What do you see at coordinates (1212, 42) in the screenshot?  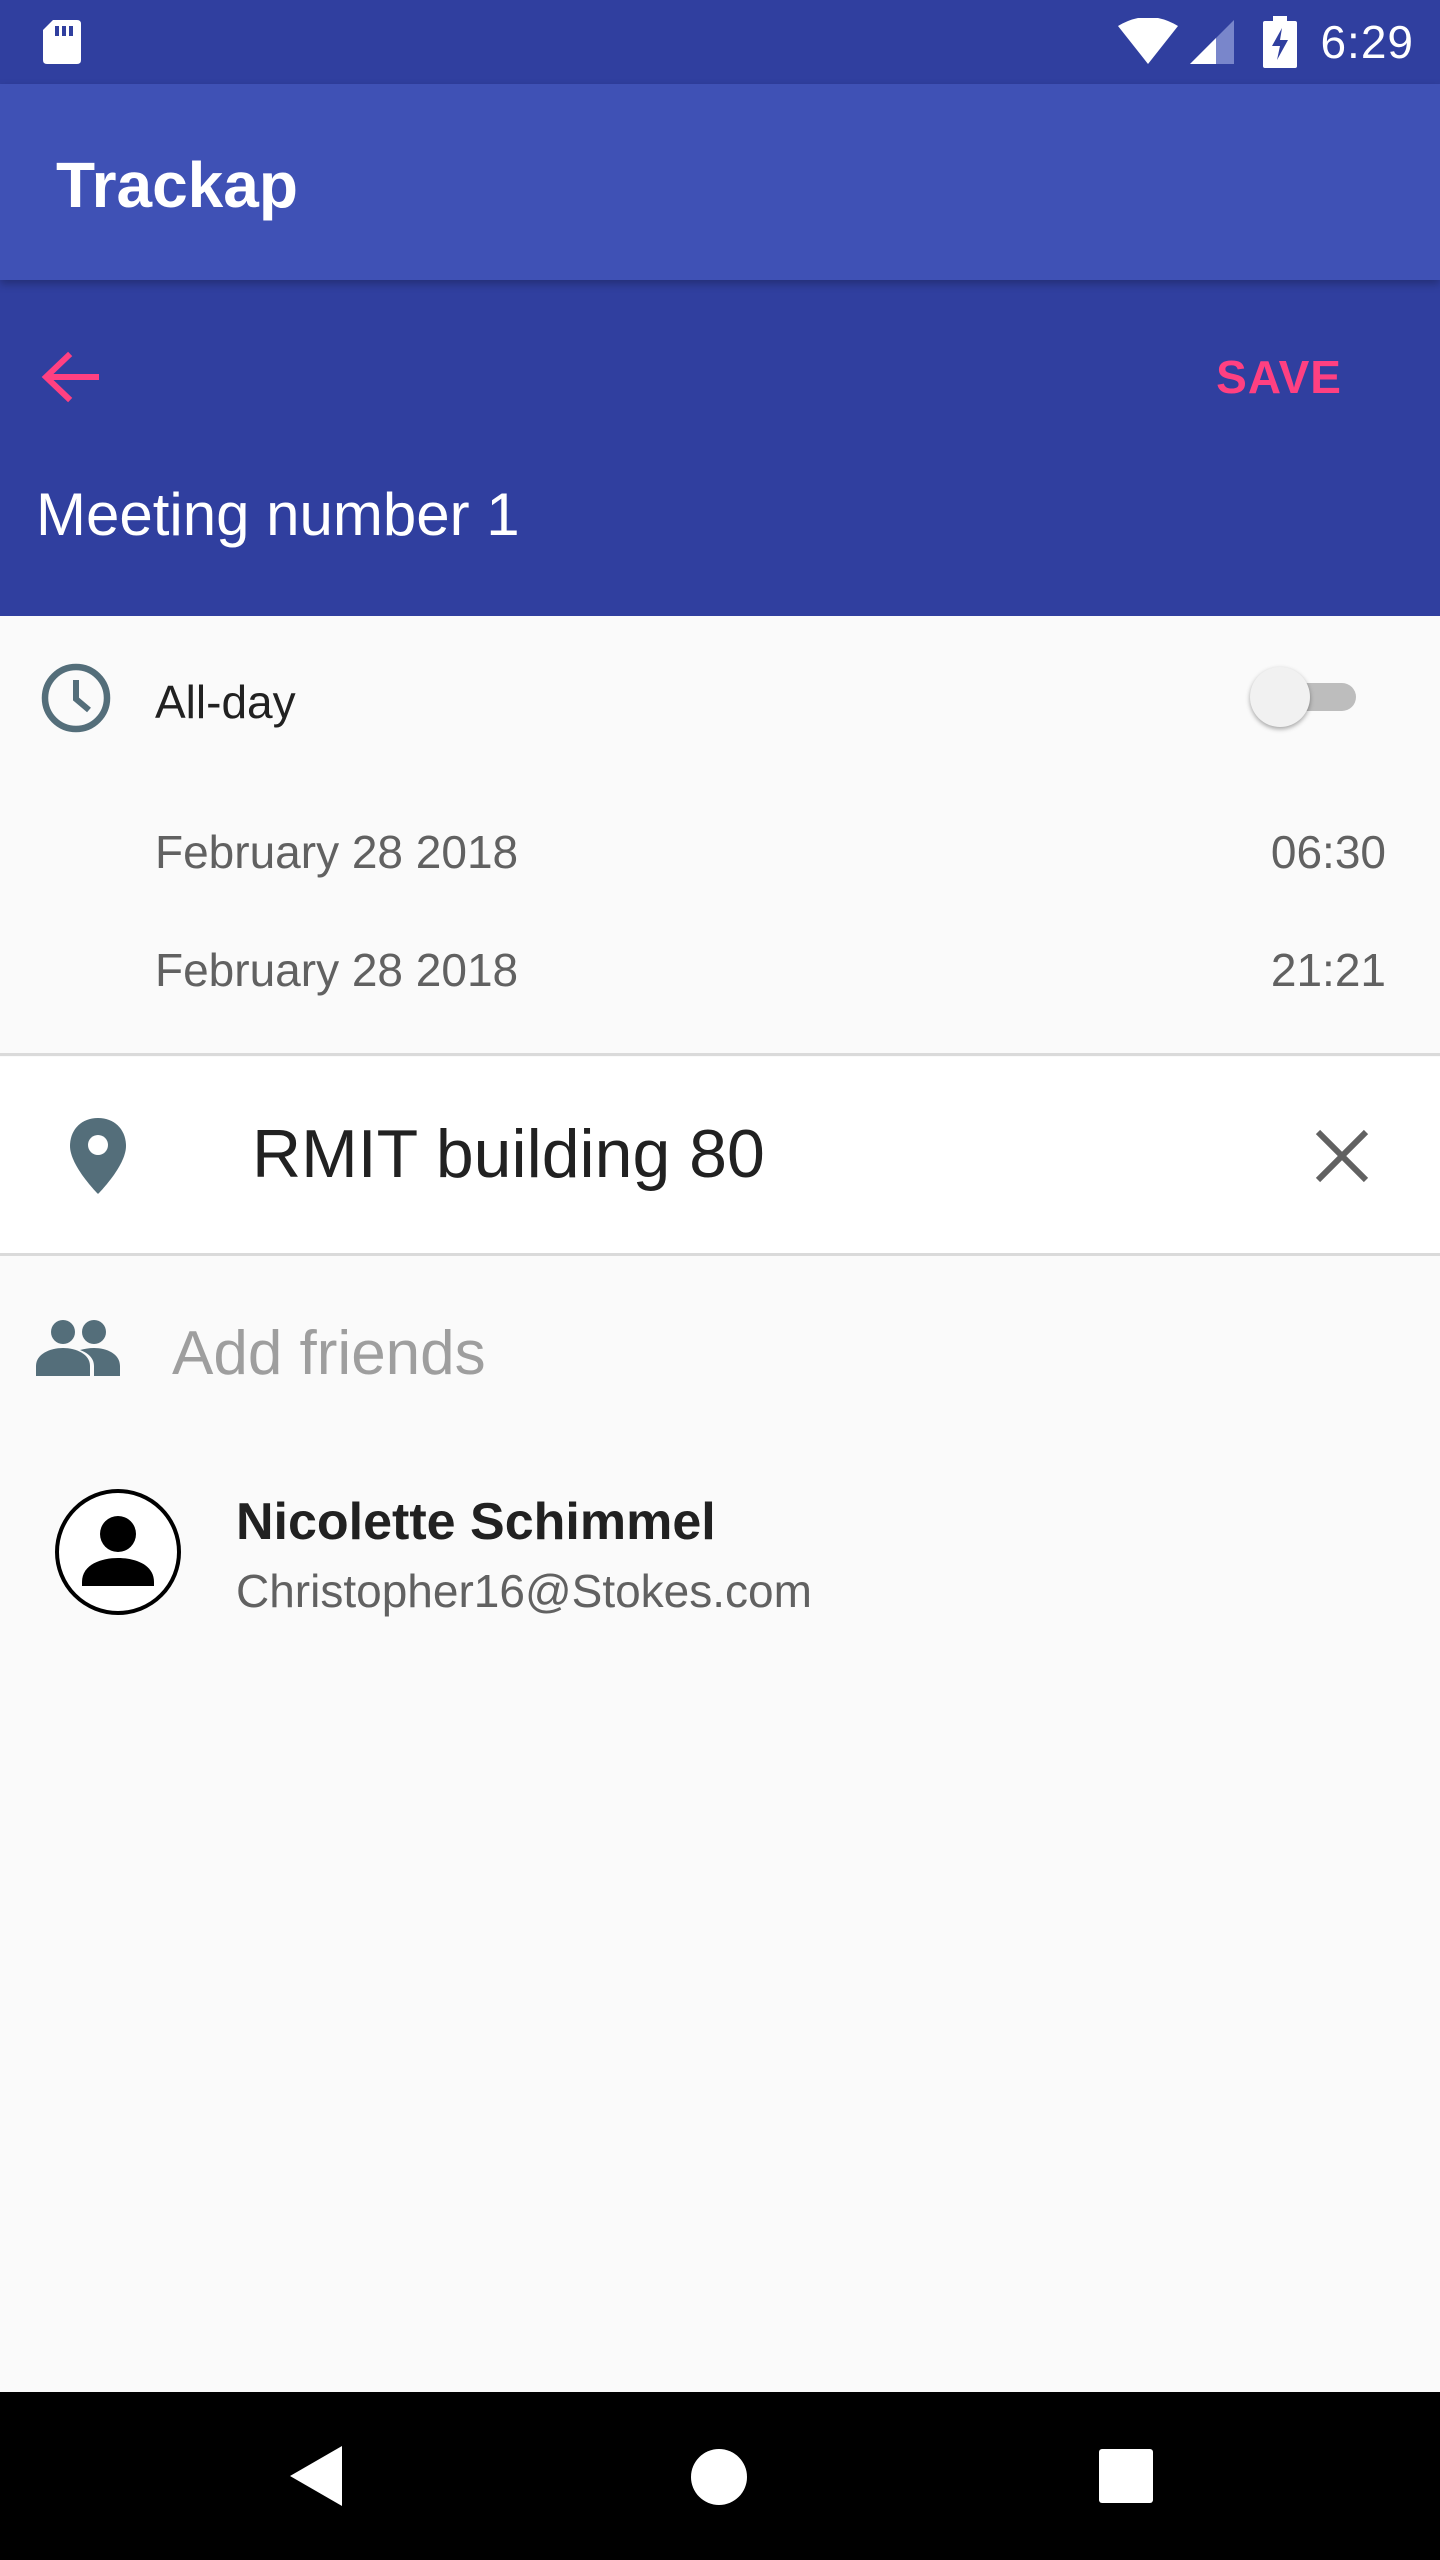 I see `cell-signal-icon` at bounding box center [1212, 42].